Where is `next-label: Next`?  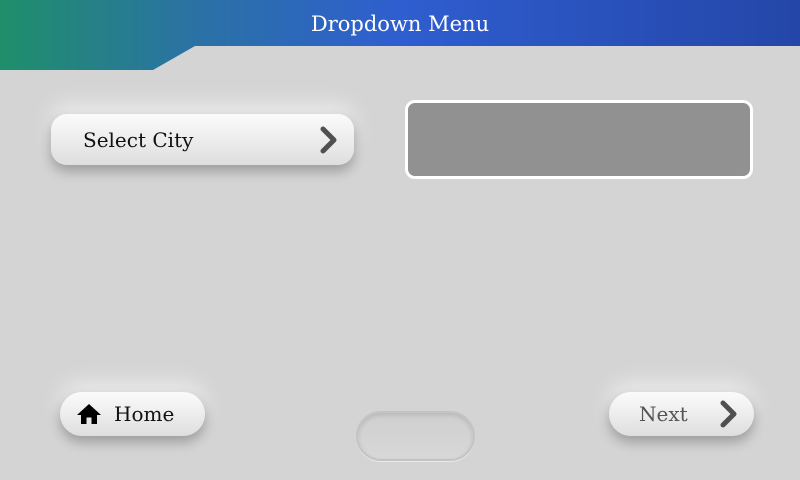 next-label: Next is located at coordinates (663, 414).